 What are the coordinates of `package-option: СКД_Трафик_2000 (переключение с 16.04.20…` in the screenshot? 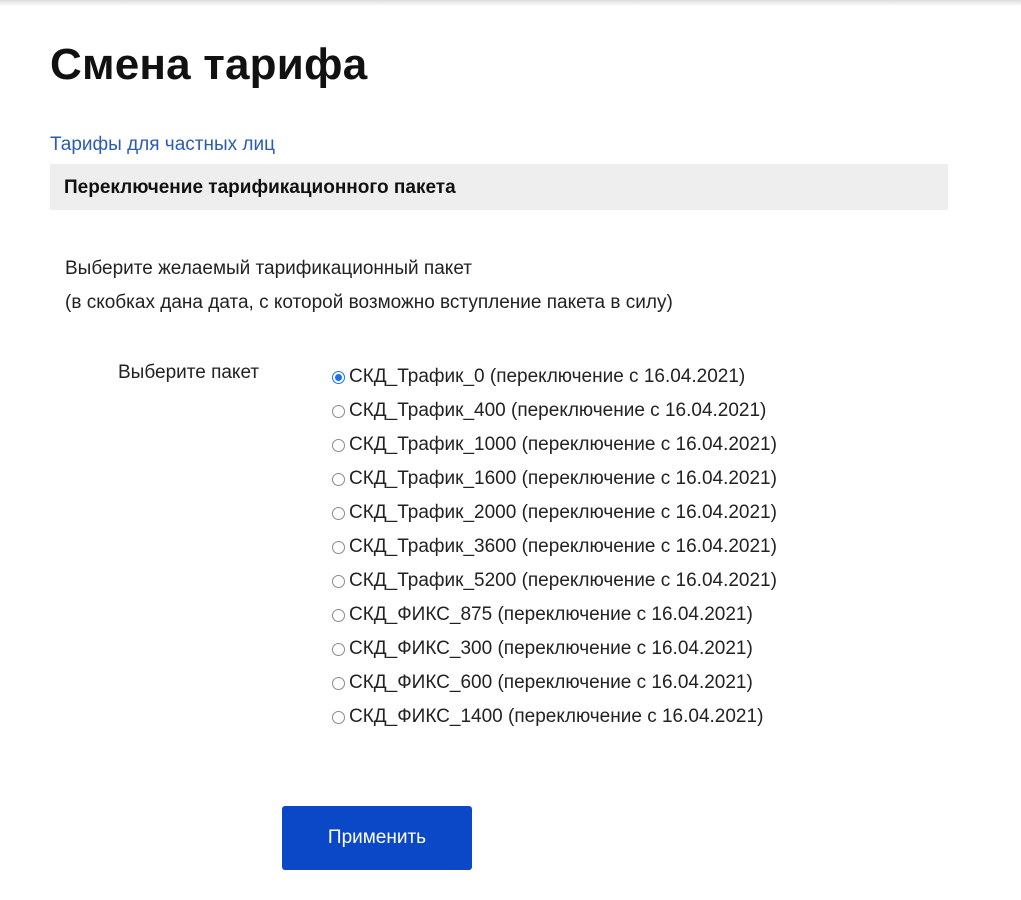 It's located at (554, 513).